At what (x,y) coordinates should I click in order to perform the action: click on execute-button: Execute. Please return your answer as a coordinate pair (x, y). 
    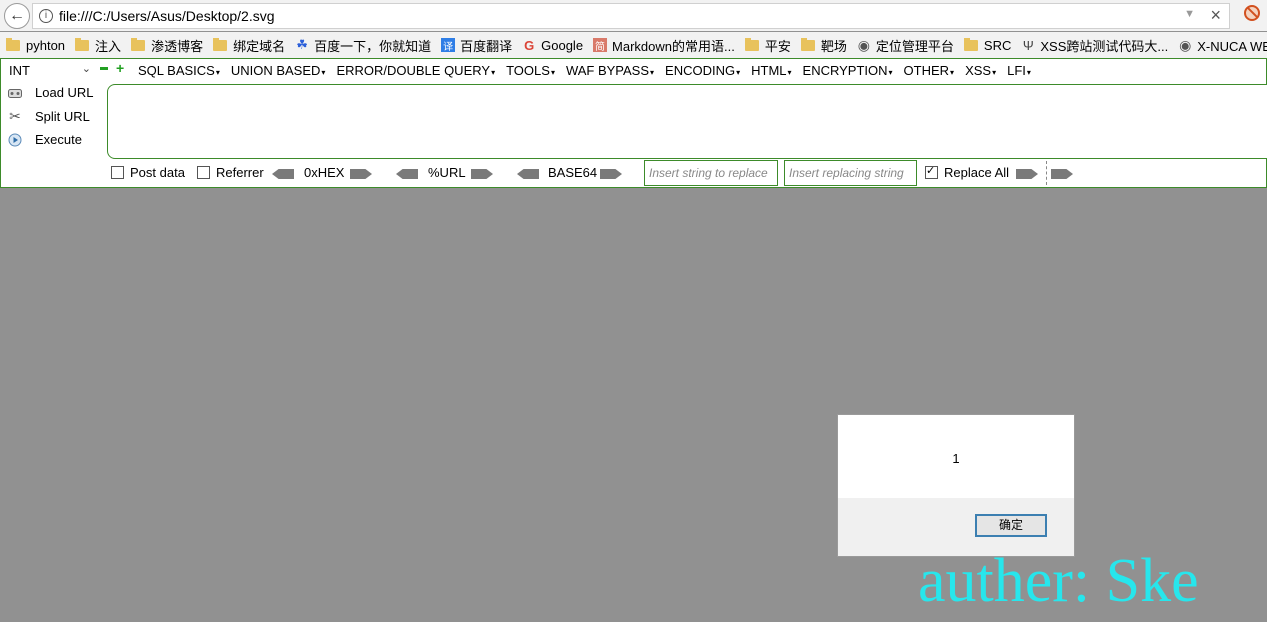
    Looking at the image, I should click on (44, 139).